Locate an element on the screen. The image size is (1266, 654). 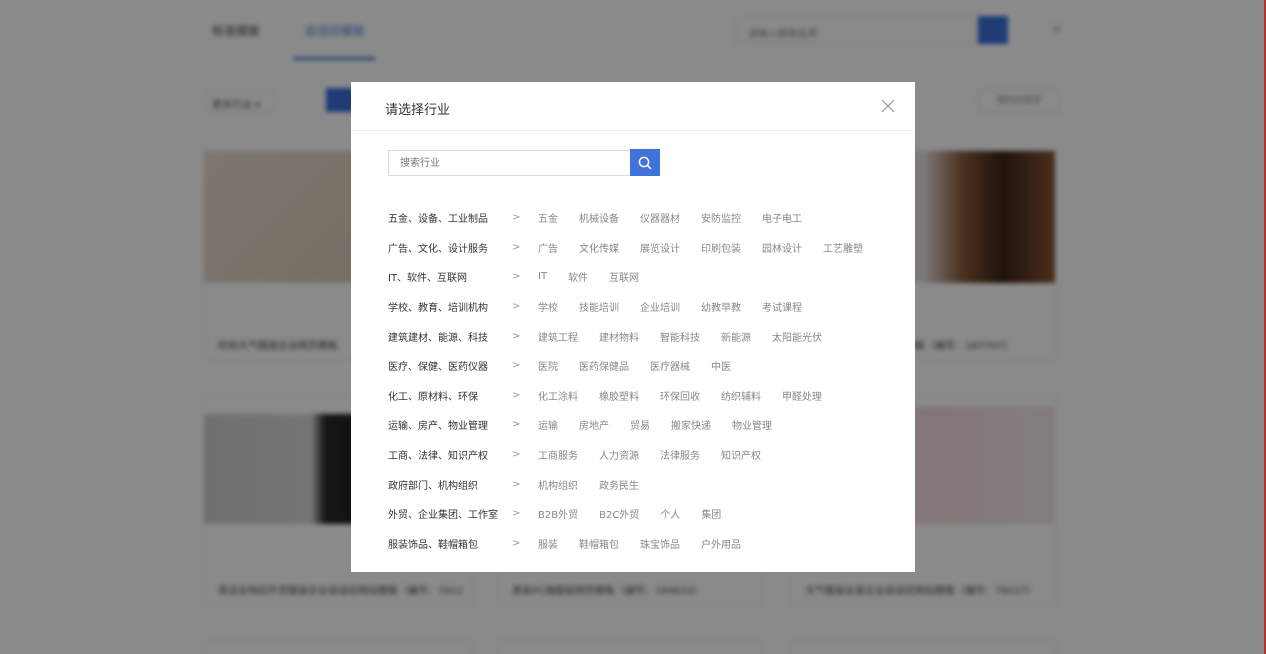
industry-tag: 服装 is located at coordinates (548, 543).